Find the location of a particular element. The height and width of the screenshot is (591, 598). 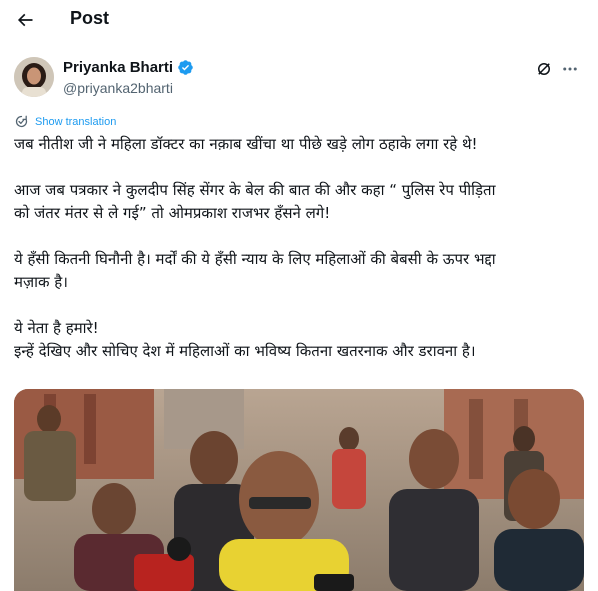

avatar is located at coordinates (34, 77).